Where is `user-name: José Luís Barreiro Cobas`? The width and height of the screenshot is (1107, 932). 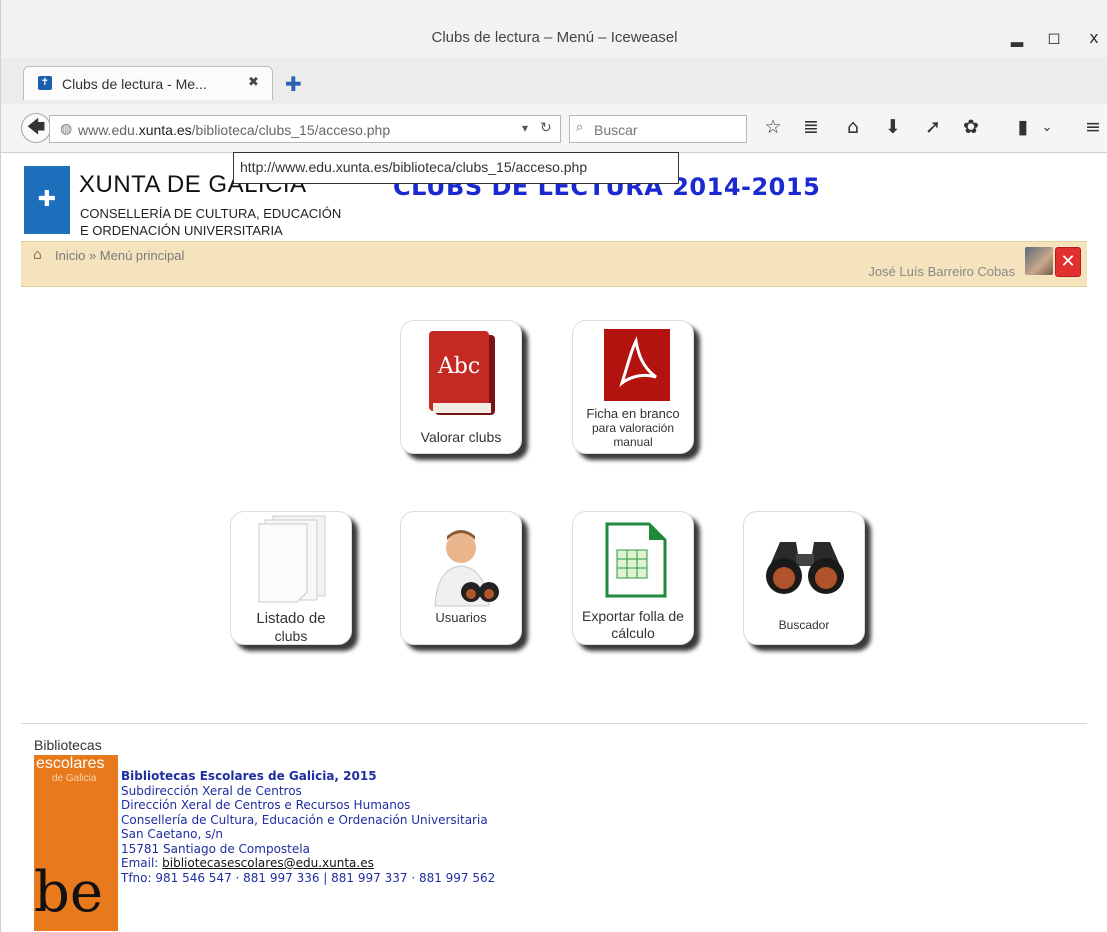 user-name: José Luís Barreiro Cobas is located at coordinates (941, 271).